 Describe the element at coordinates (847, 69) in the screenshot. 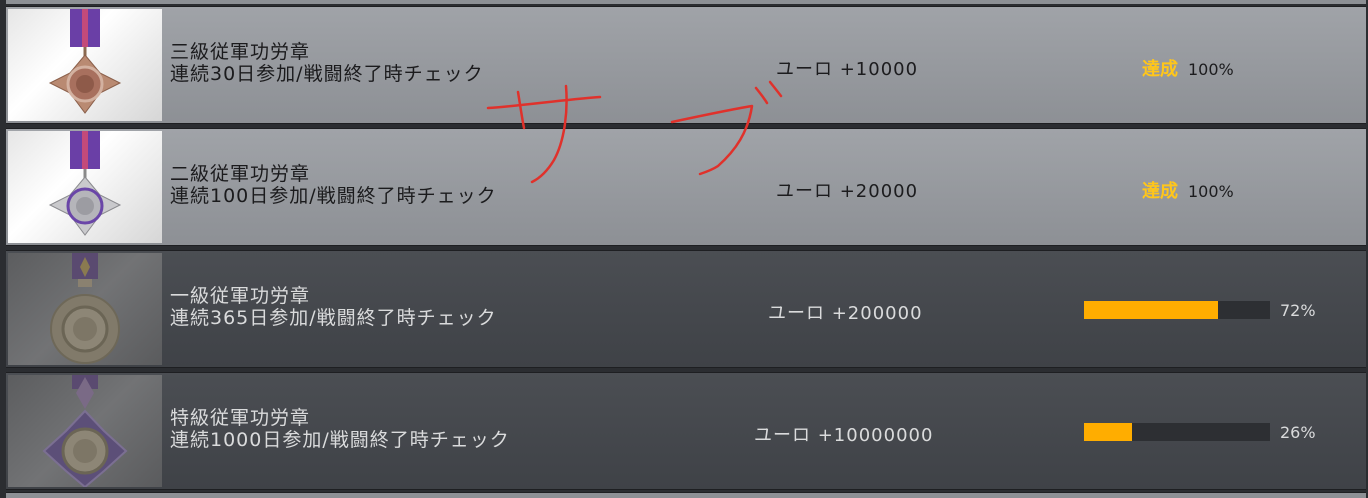

I see `reward-text: ユーロ +10000` at that location.